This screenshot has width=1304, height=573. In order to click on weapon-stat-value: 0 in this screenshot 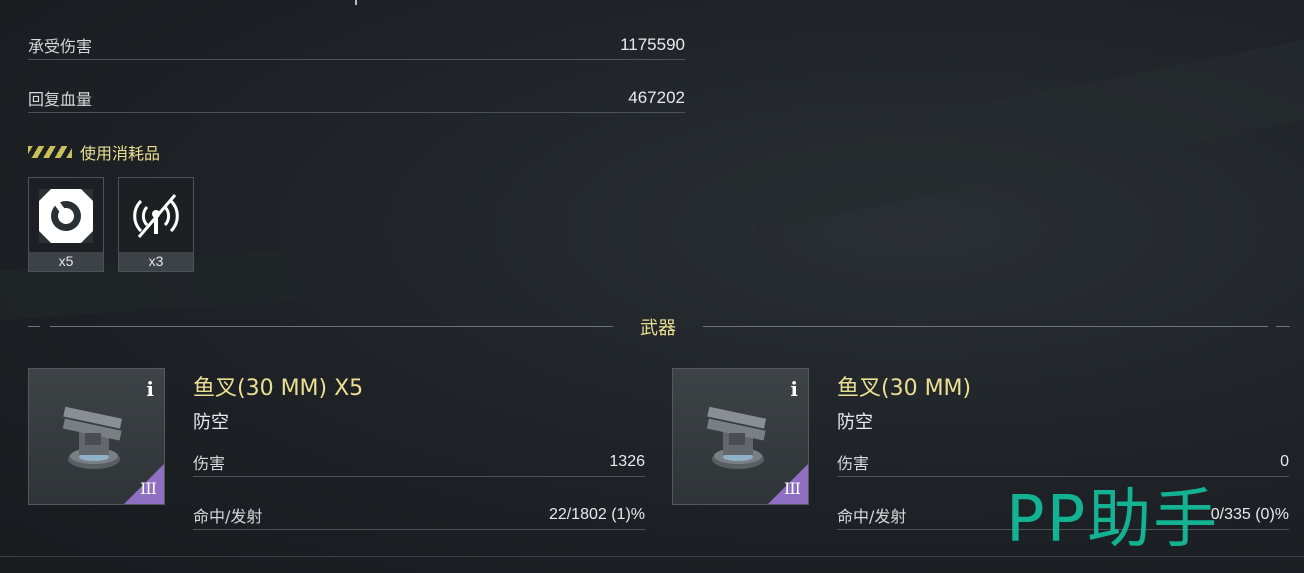, I will do `click(1284, 461)`.